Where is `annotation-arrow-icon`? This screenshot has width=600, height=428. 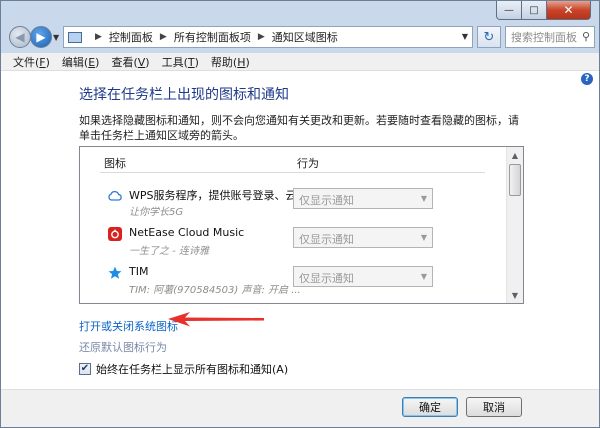
annotation-arrow-icon is located at coordinates (216, 319).